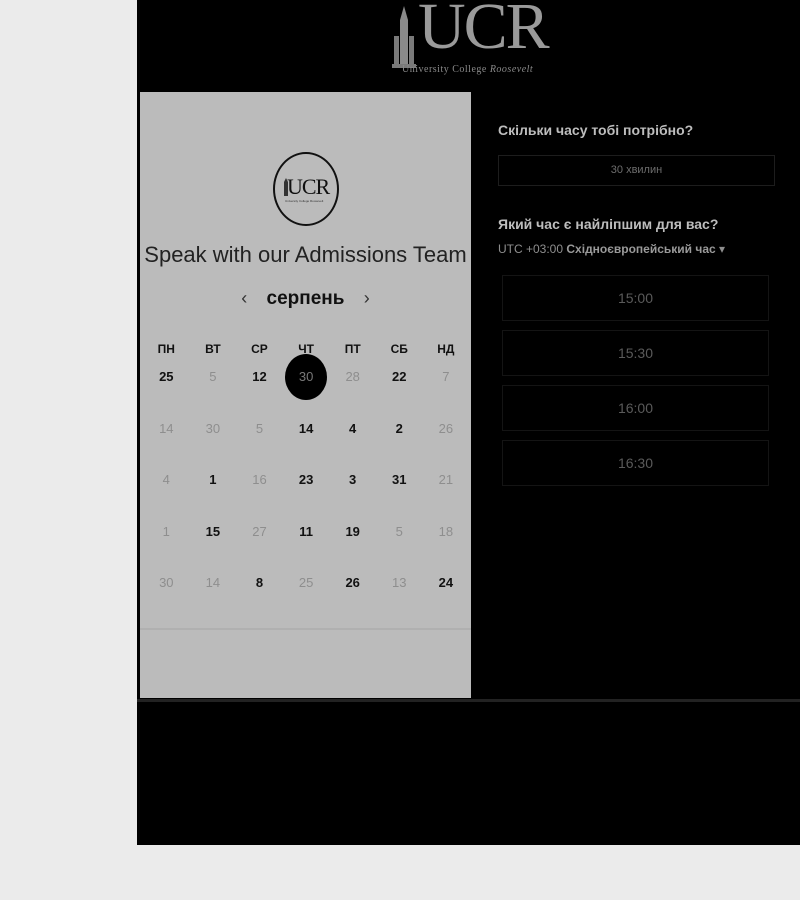 This screenshot has width=800, height=900. What do you see at coordinates (399, 349) in the screenshot?
I see `weekday-label: СБ` at bounding box center [399, 349].